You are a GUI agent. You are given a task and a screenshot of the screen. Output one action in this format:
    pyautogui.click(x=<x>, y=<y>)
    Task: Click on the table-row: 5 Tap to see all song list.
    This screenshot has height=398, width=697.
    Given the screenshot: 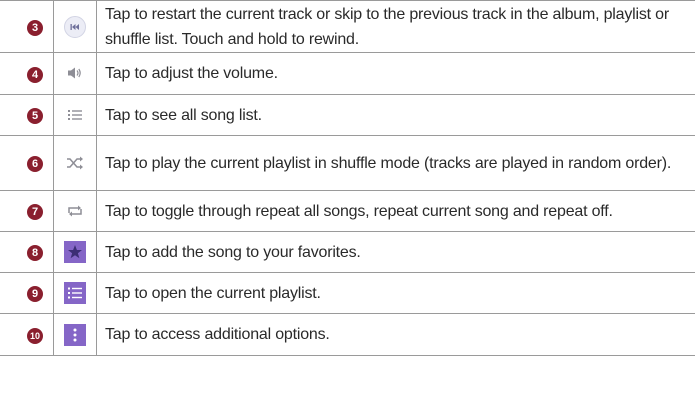 What is the action you would take?
    pyautogui.click(x=347, y=115)
    